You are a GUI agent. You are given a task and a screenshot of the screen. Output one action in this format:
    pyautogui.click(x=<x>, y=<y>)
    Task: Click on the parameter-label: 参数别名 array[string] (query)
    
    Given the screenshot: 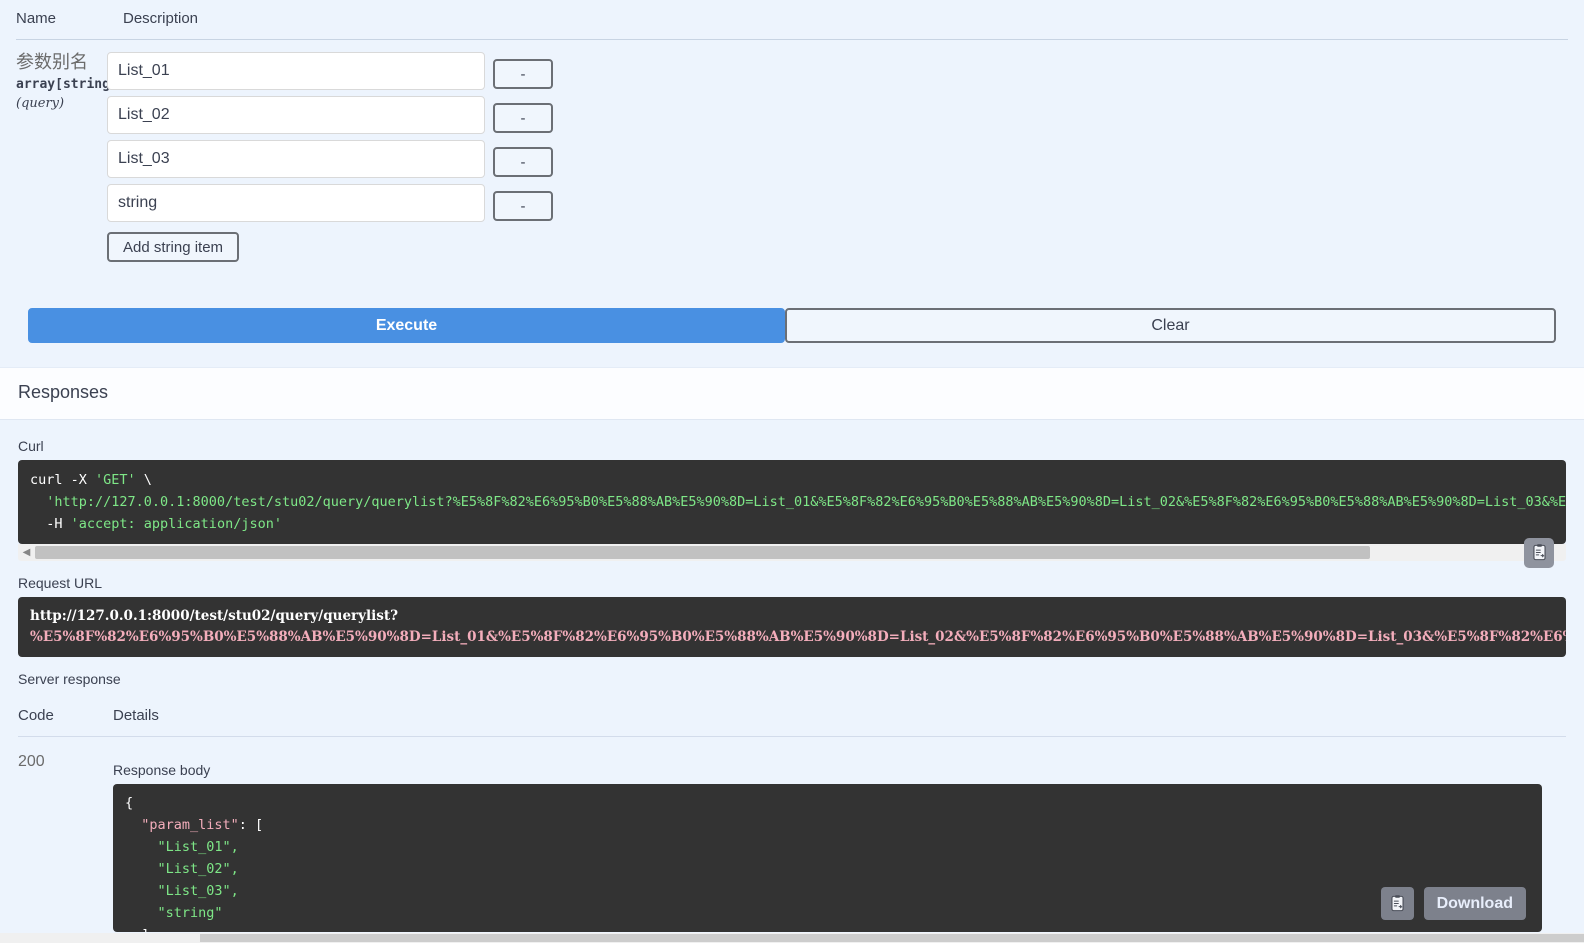 What is the action you would take?
    pyautogui.click(x=59, y=157)
    